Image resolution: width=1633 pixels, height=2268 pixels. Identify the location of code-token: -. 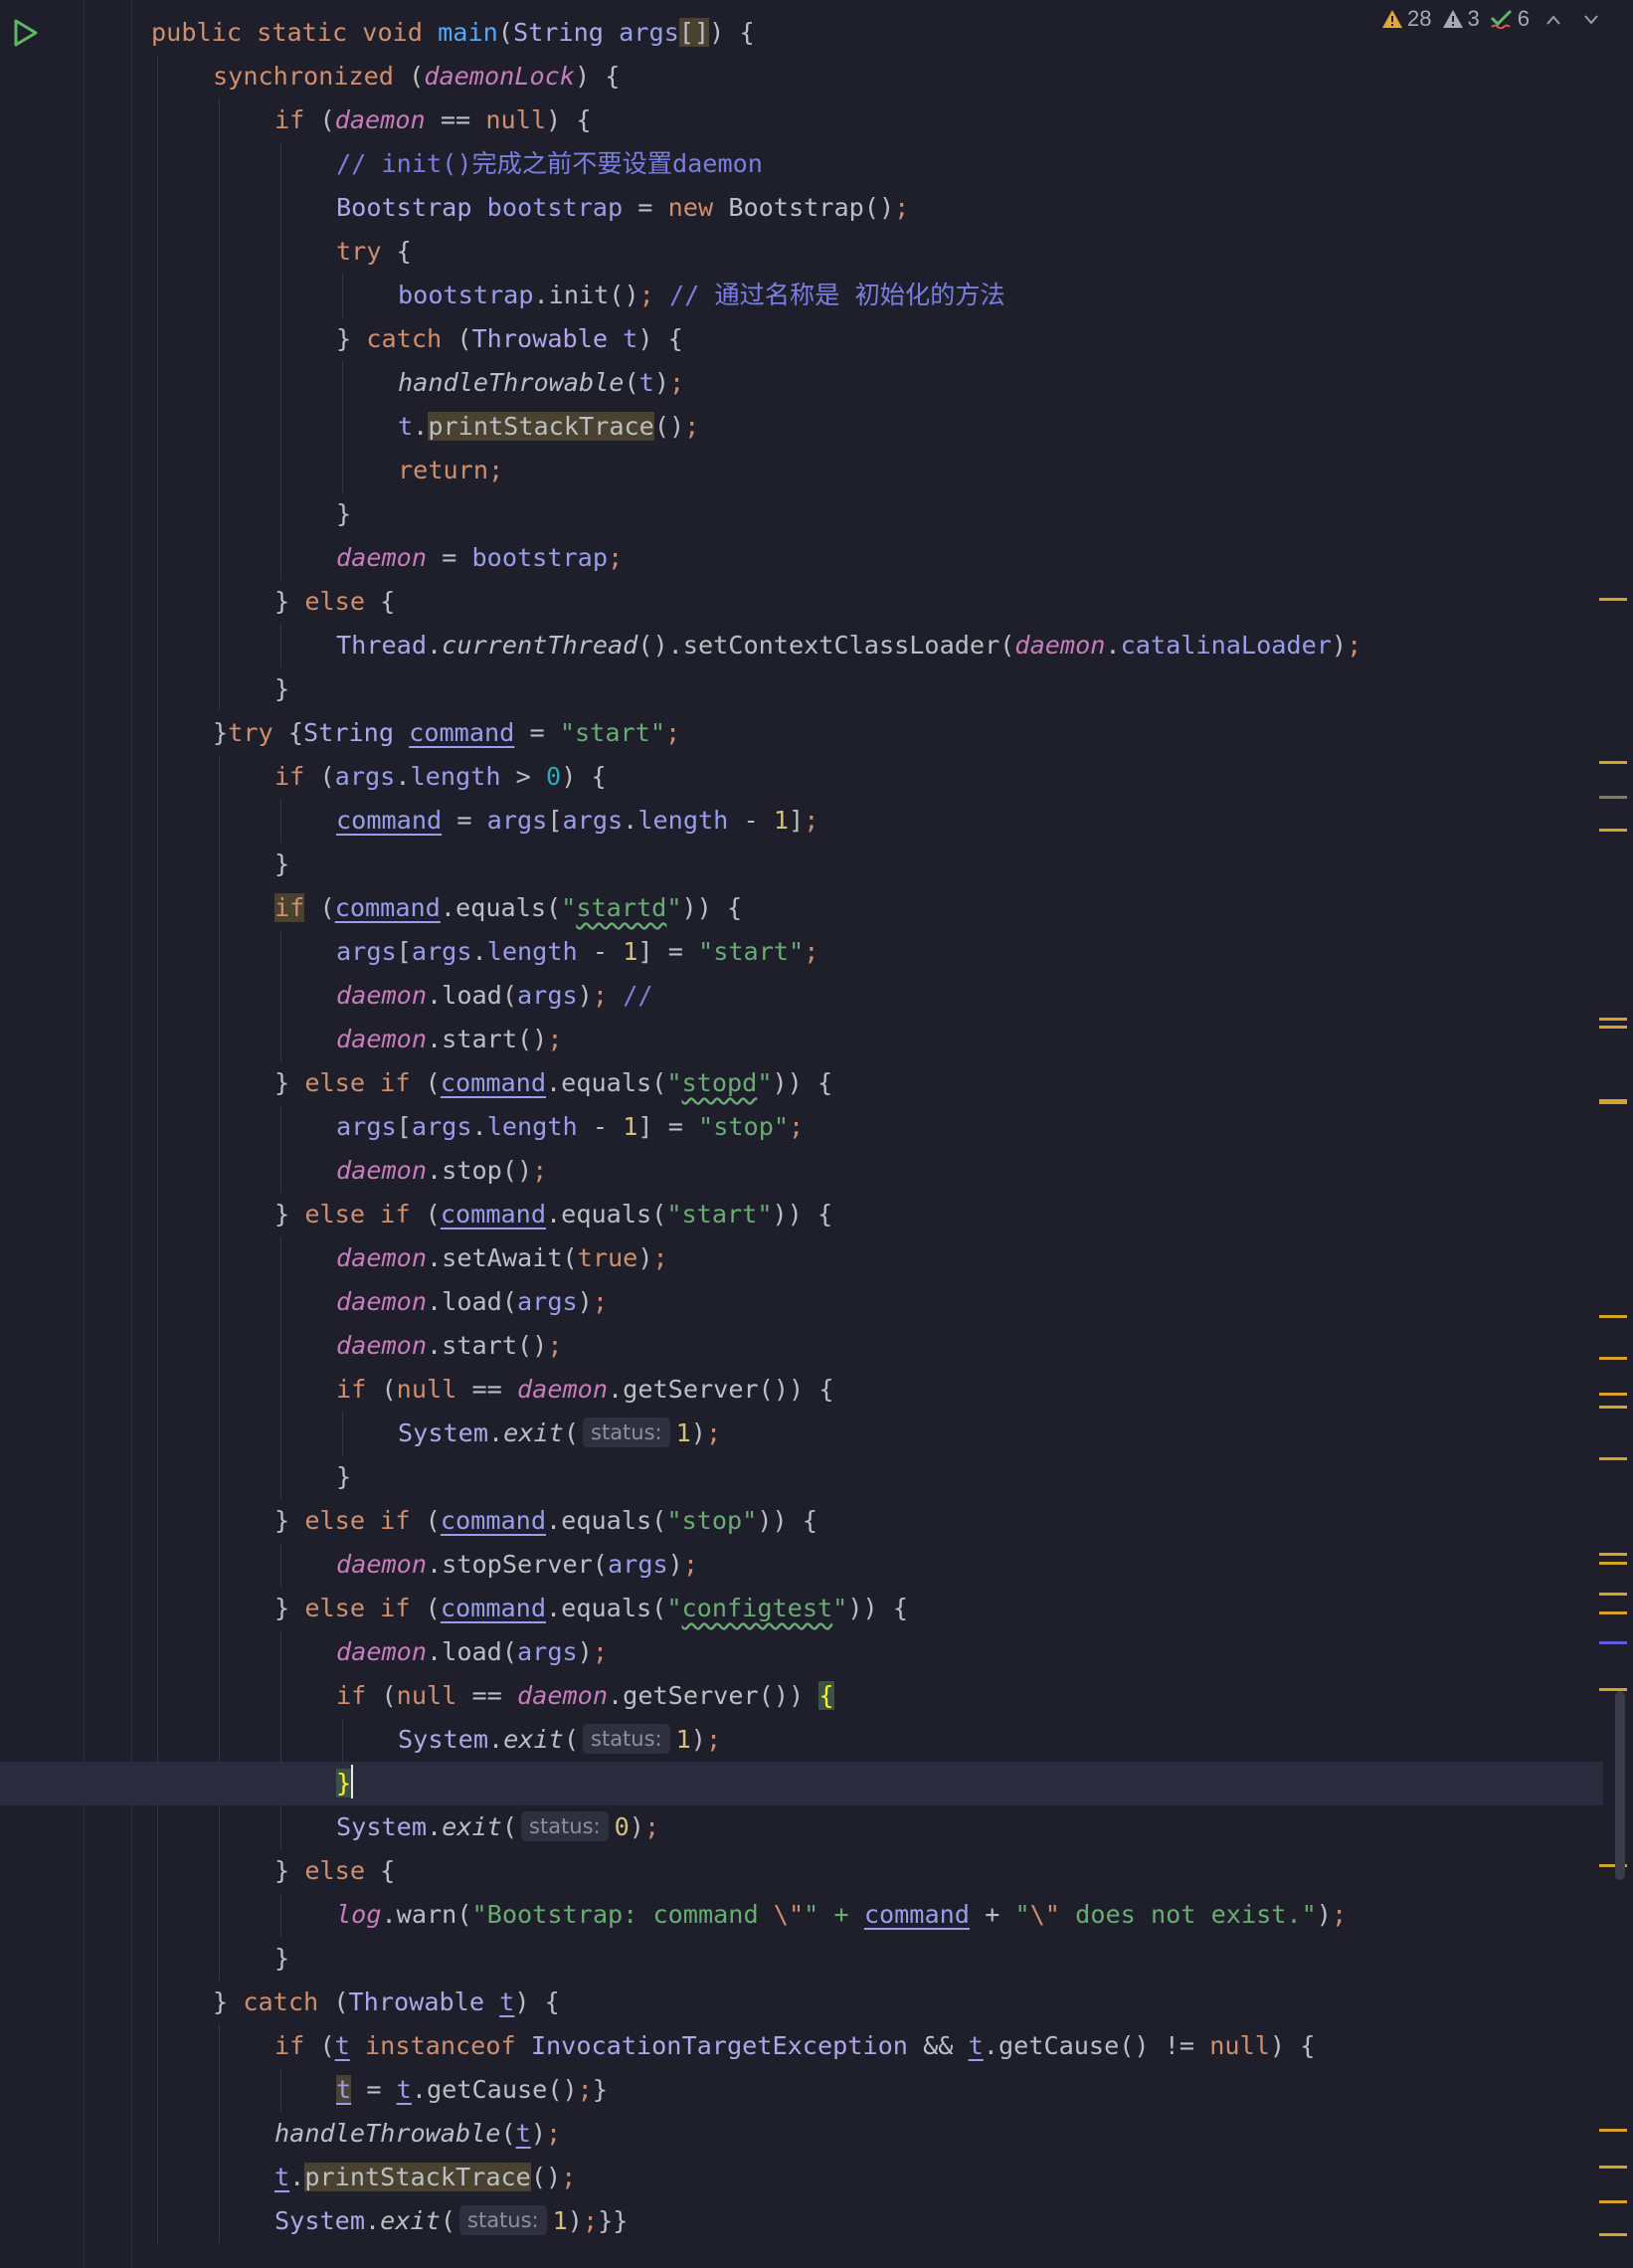
(751, 820).